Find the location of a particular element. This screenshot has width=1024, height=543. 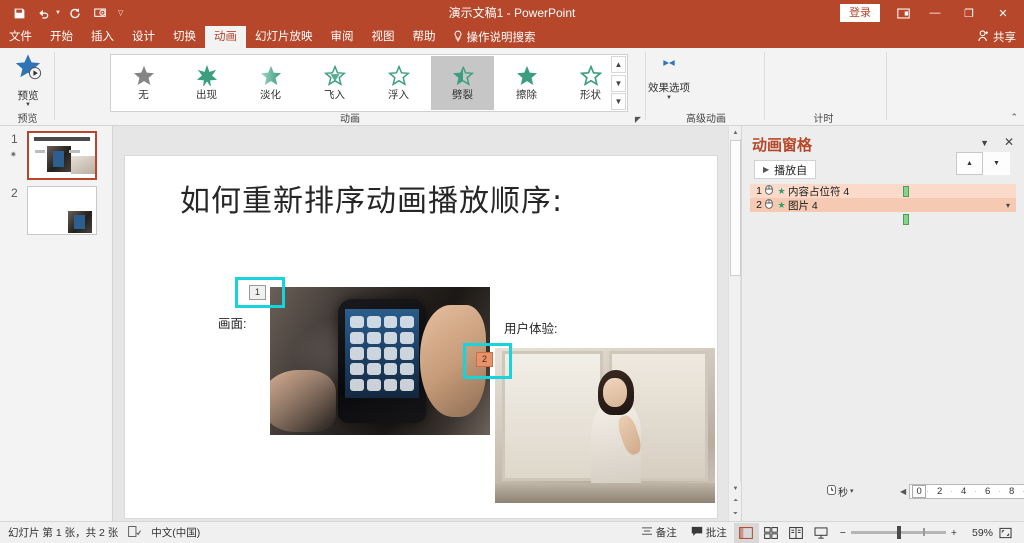

minimize-button: — is located at coordinates (935, 13).